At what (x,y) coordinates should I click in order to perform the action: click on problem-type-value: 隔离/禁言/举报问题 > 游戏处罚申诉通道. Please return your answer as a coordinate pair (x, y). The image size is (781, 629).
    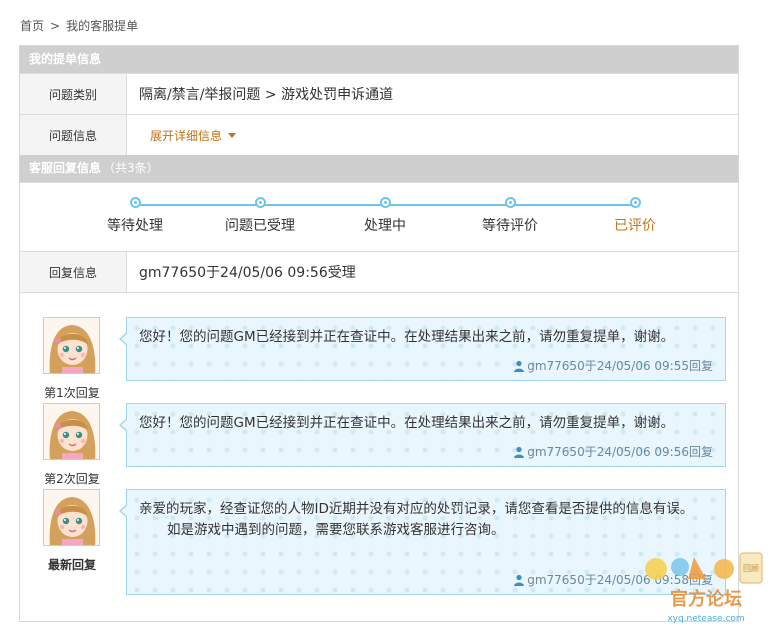
    Looking at the image, I should click on (266, 95).